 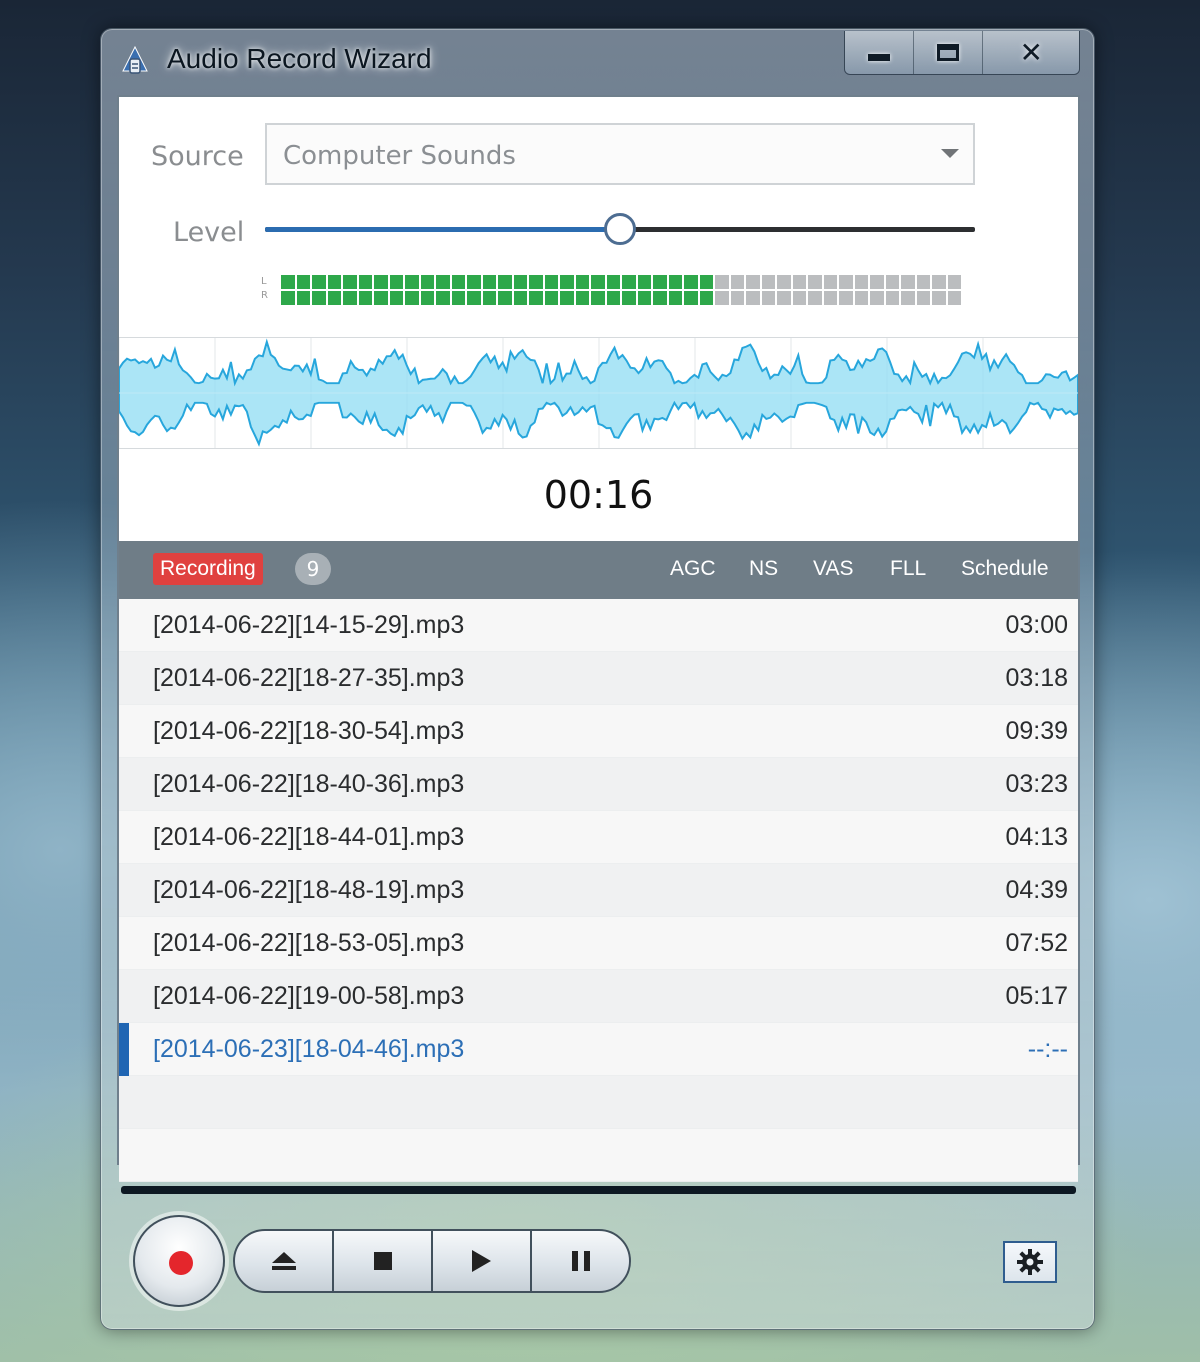 I want to click on pause-icon, so click(x=580, y=1261).